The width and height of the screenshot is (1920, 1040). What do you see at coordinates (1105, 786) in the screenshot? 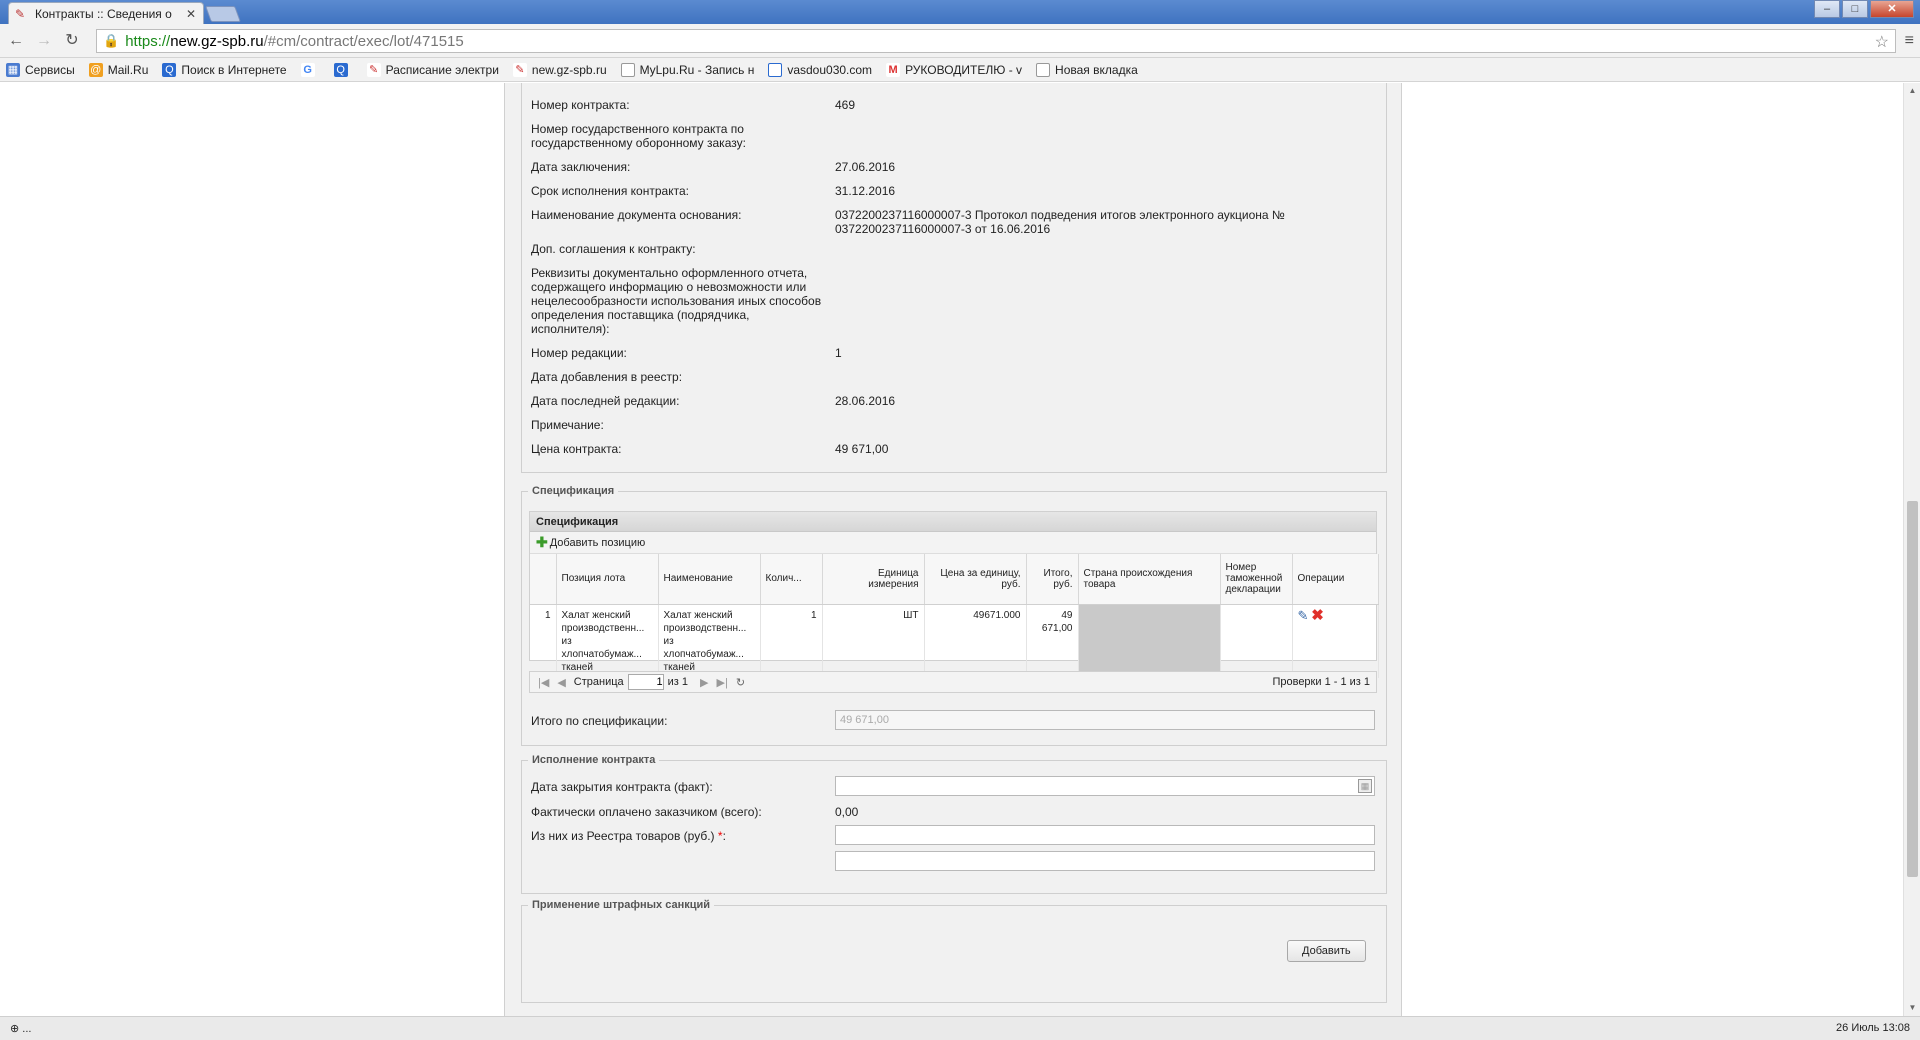
I see `close-date-input: ▦` at bounding box center [1105, 786].